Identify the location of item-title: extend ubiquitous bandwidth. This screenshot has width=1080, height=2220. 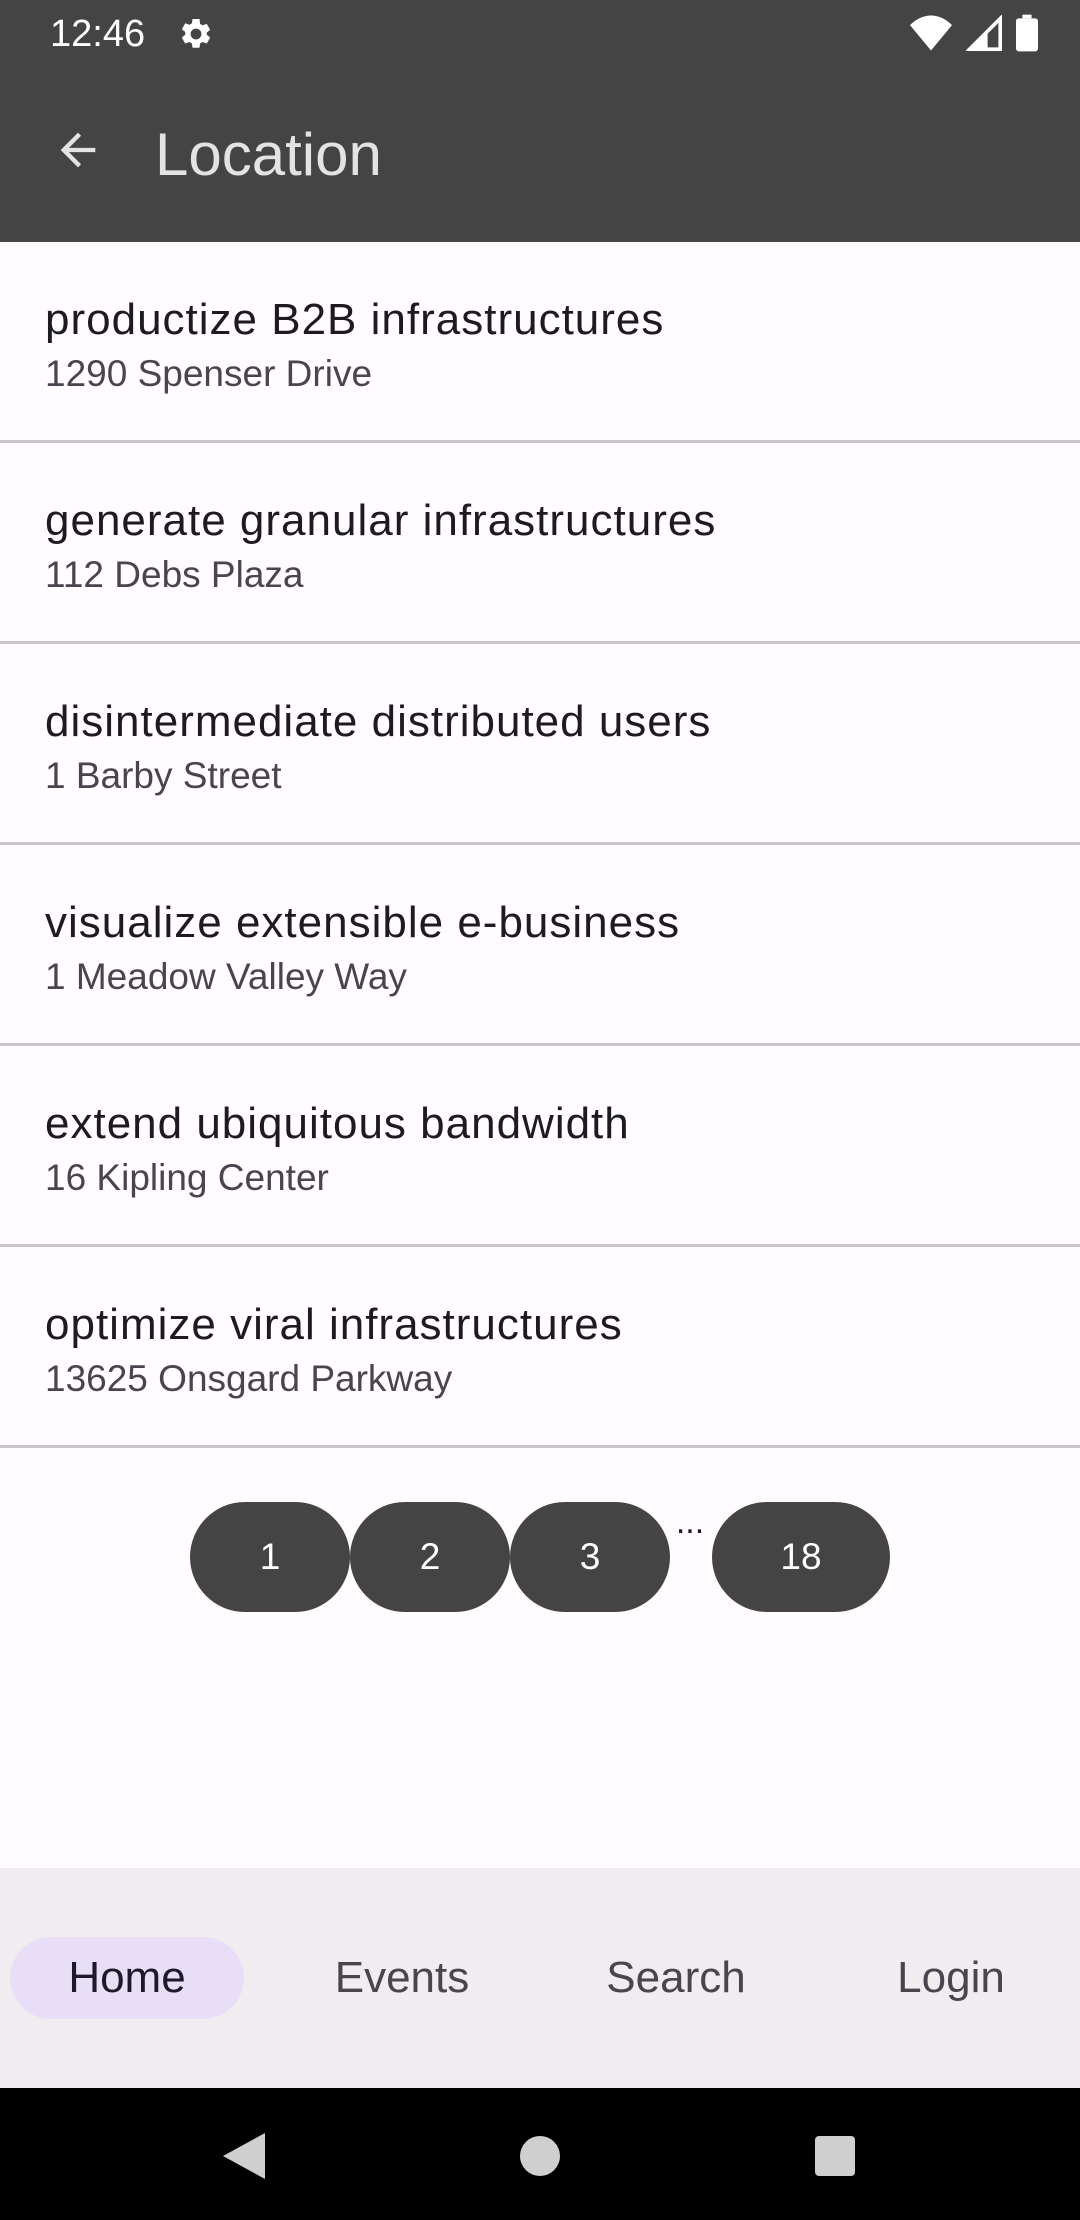
(337, 1123).